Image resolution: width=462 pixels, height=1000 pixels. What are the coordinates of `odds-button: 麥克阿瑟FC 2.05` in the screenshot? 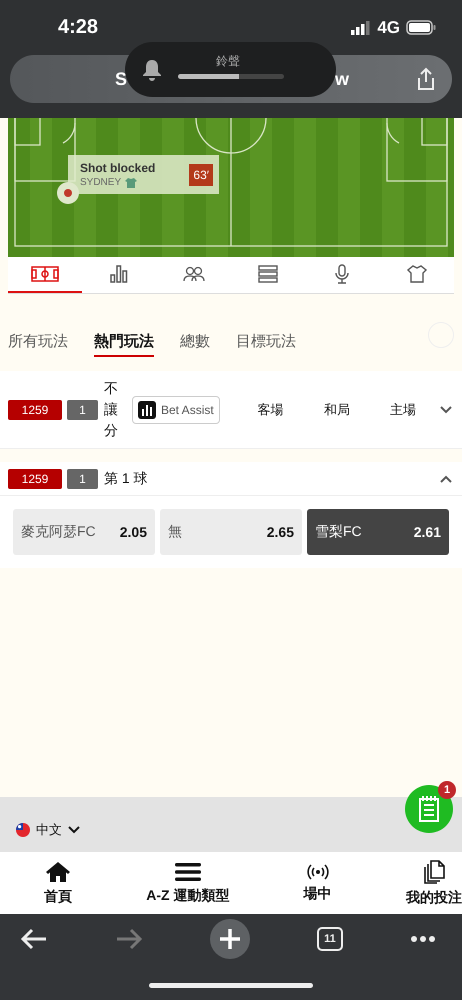 It's located at (84, 532).